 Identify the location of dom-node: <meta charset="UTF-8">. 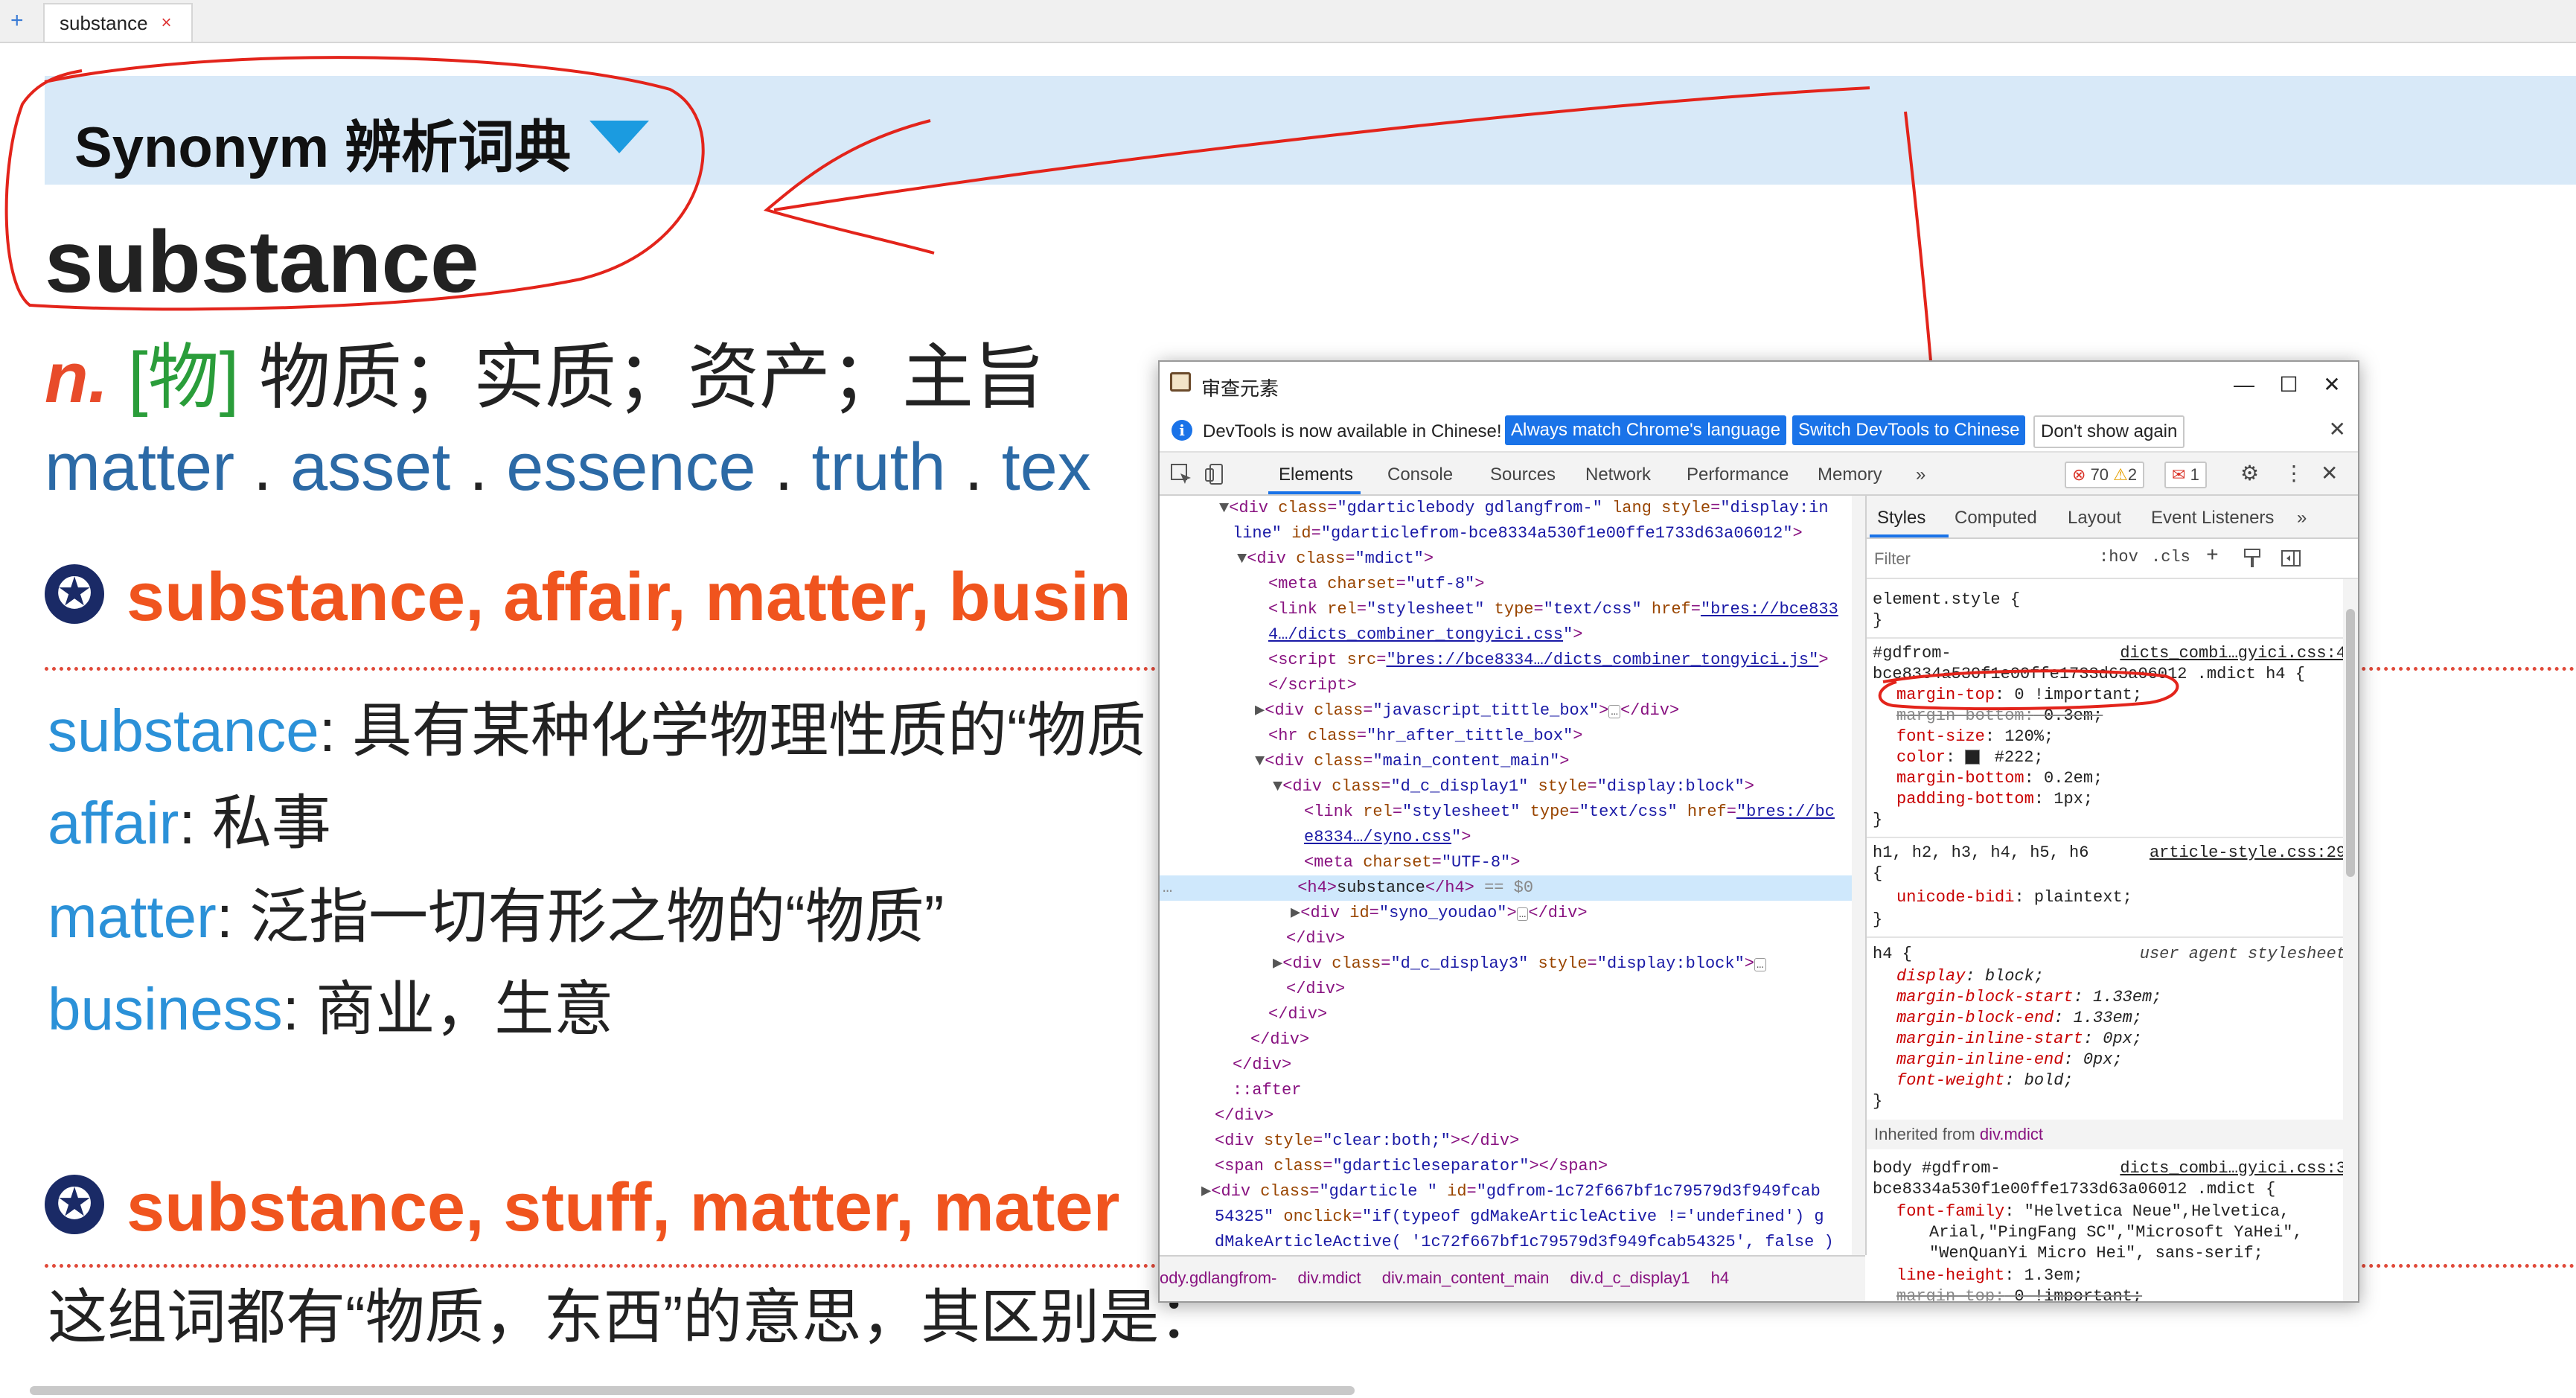
(1584, 862).